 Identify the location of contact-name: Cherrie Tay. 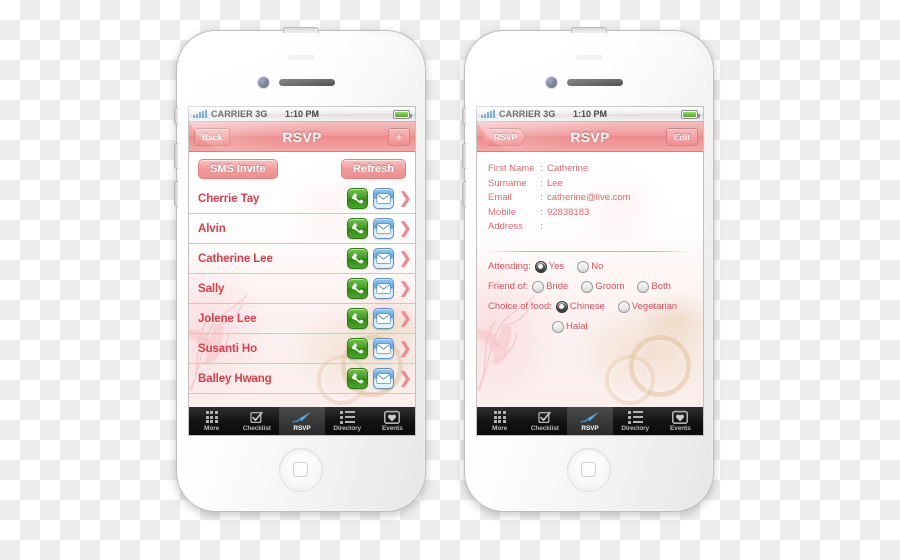
(229, 198).